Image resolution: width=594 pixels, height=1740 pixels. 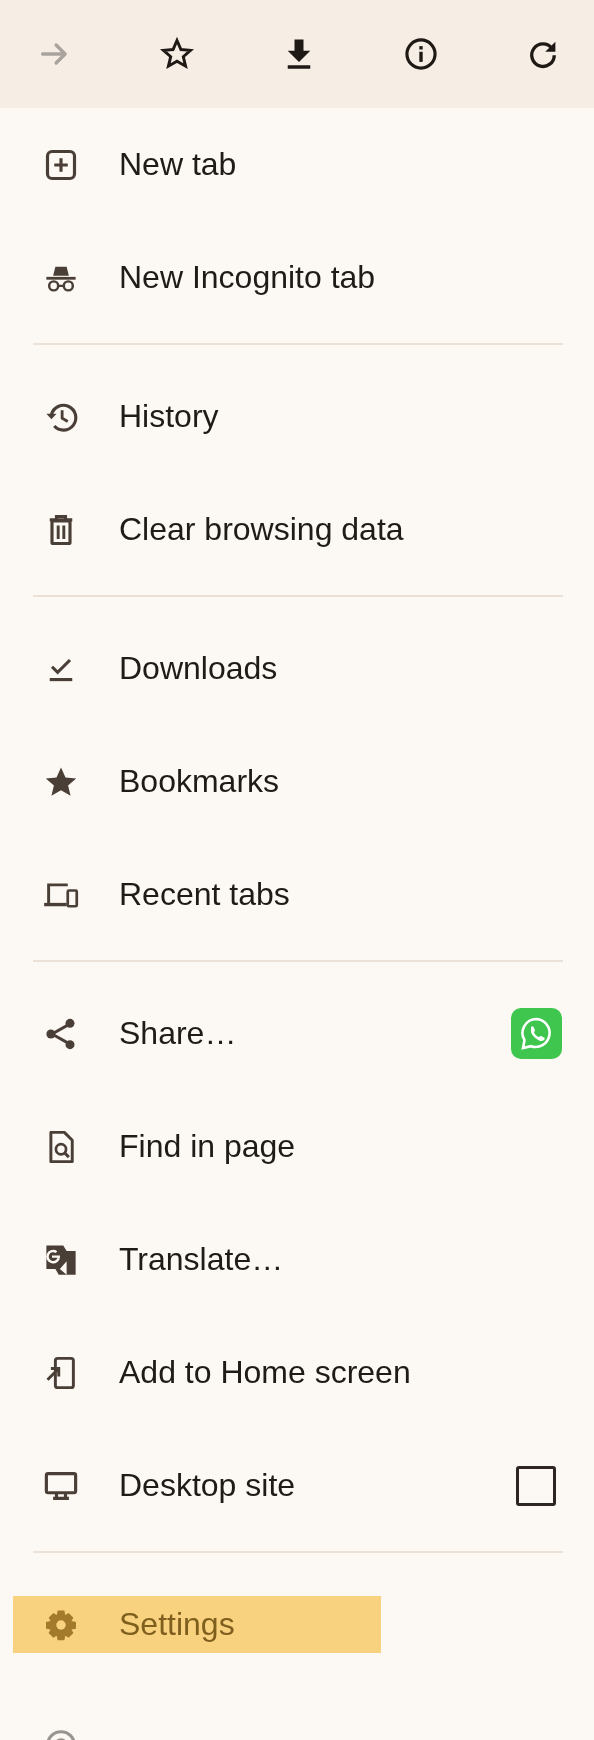 What do you see at coordinates (287, 529) in the screenshot?
I see `menu-item: Clear browsing data` at bounding box center [287, 529].